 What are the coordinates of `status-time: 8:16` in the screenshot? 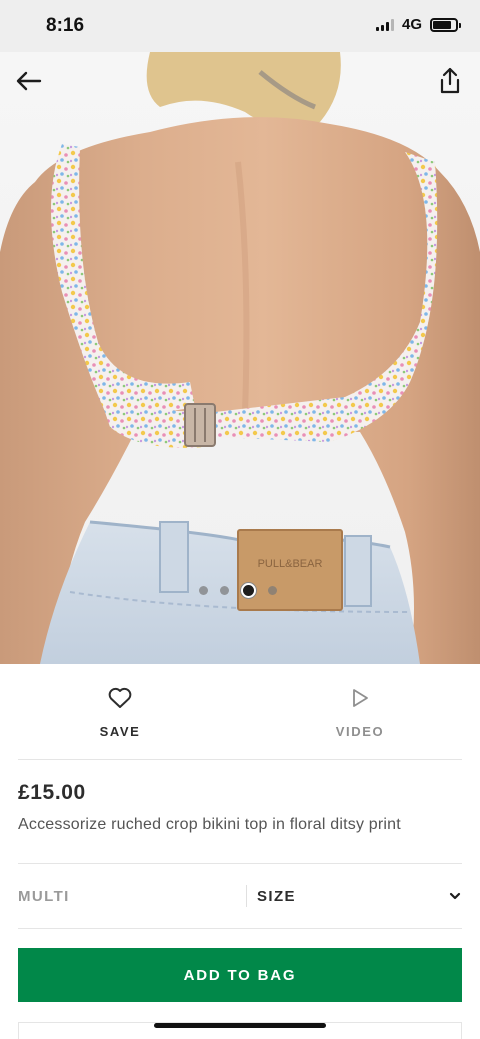 It's located at (65, 25).